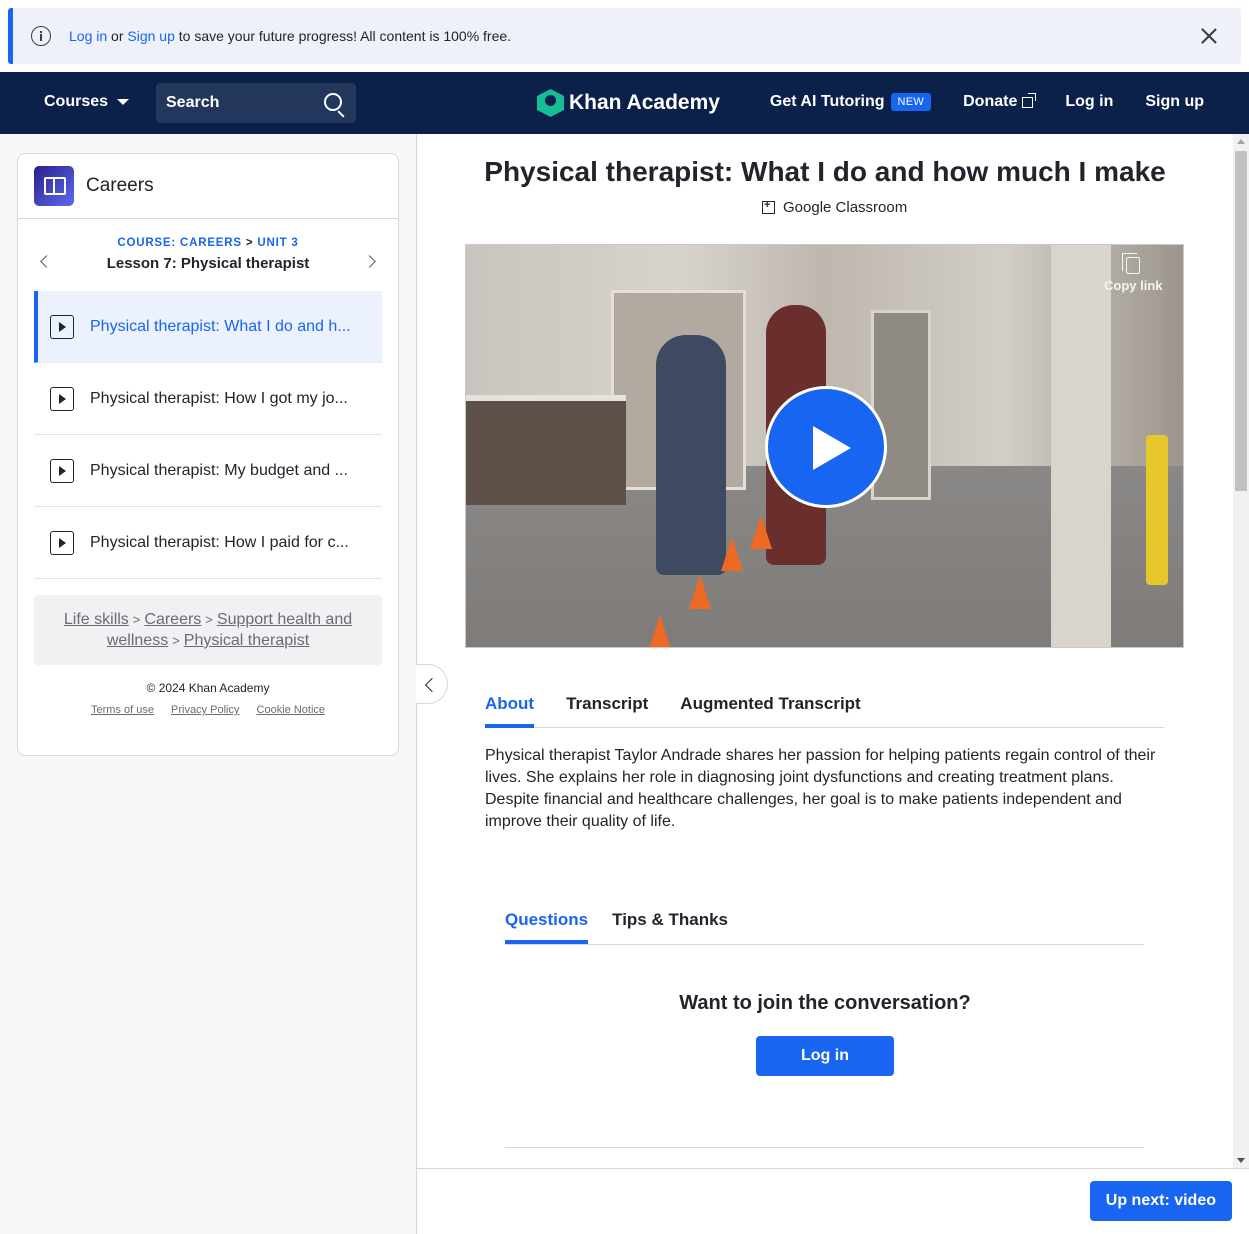 This screenshot has width=1249, height=1234. I want to click on breadcrumb-careers: Careers, so click(172, 619).